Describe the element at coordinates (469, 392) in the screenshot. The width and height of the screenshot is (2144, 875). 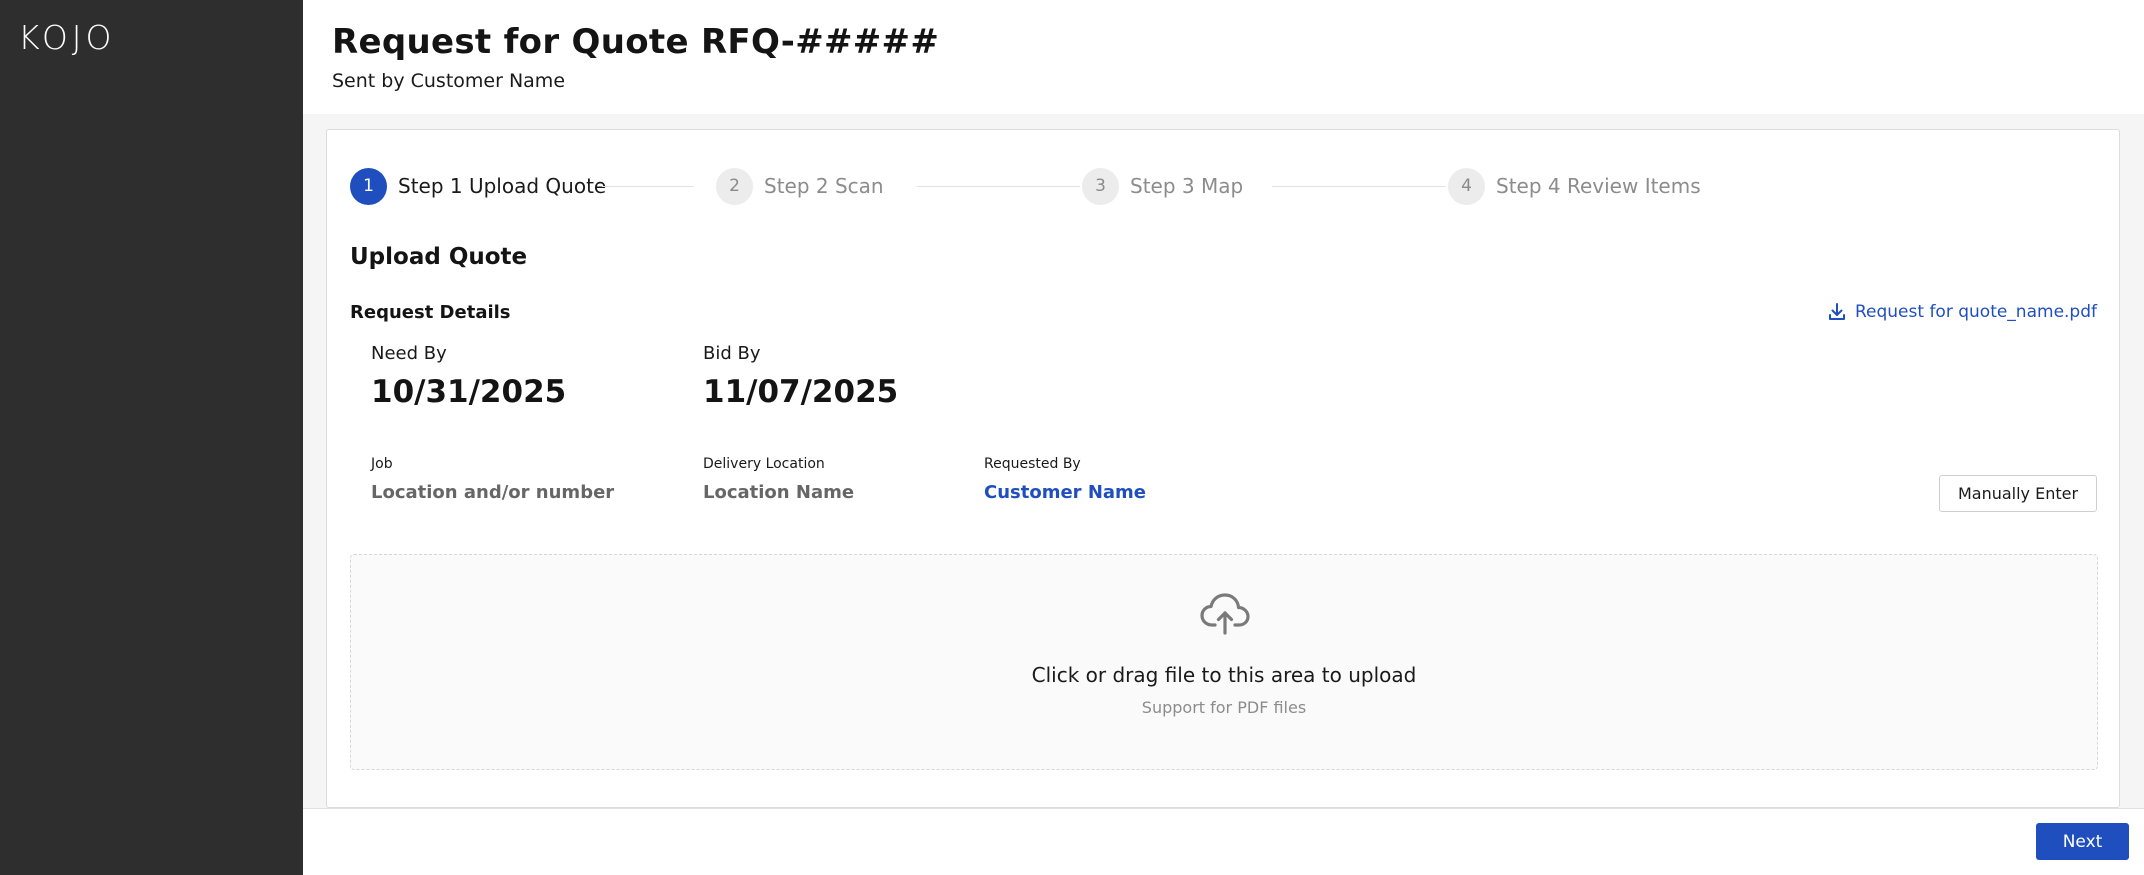
I see `need-by-value: 10/31/2025` at that location.